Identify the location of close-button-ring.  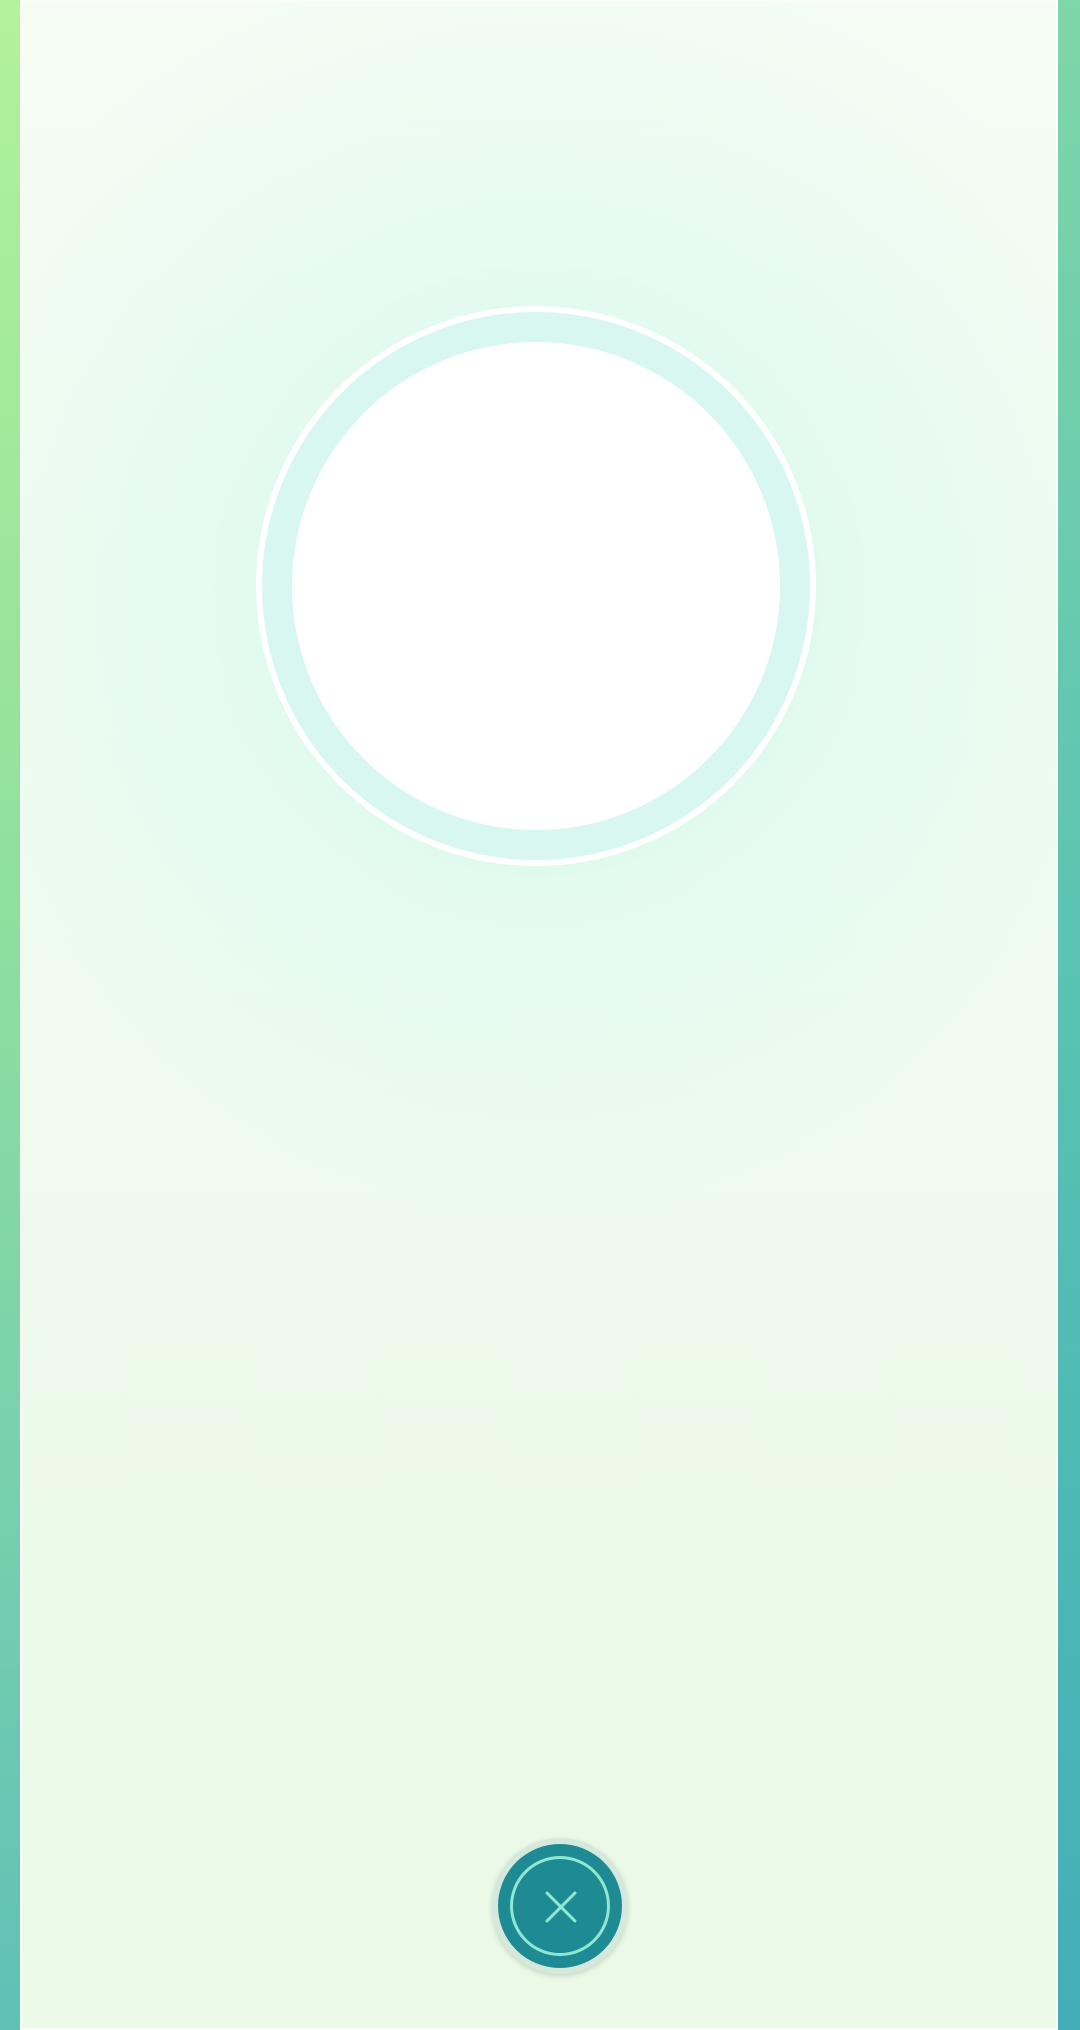
(560, 1906).